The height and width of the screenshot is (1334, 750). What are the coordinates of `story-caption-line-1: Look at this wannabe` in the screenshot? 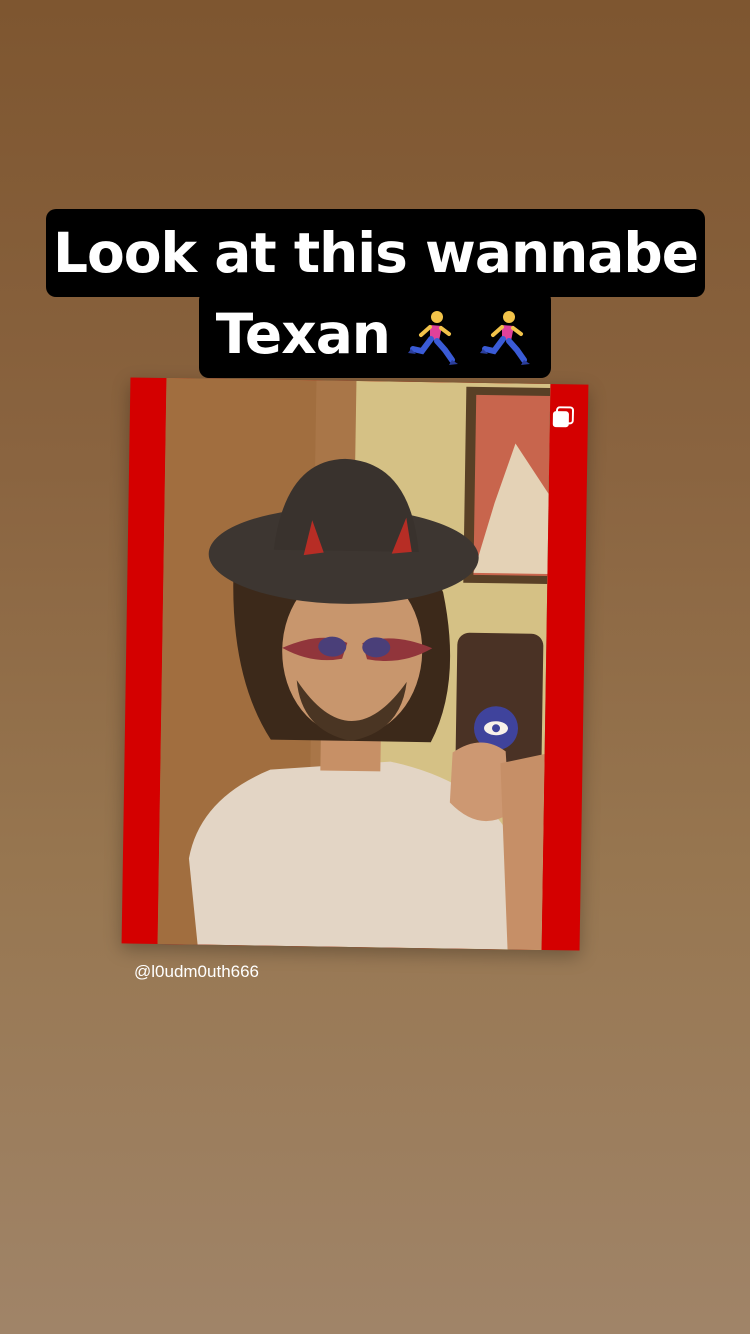 It's located at (375, 253).